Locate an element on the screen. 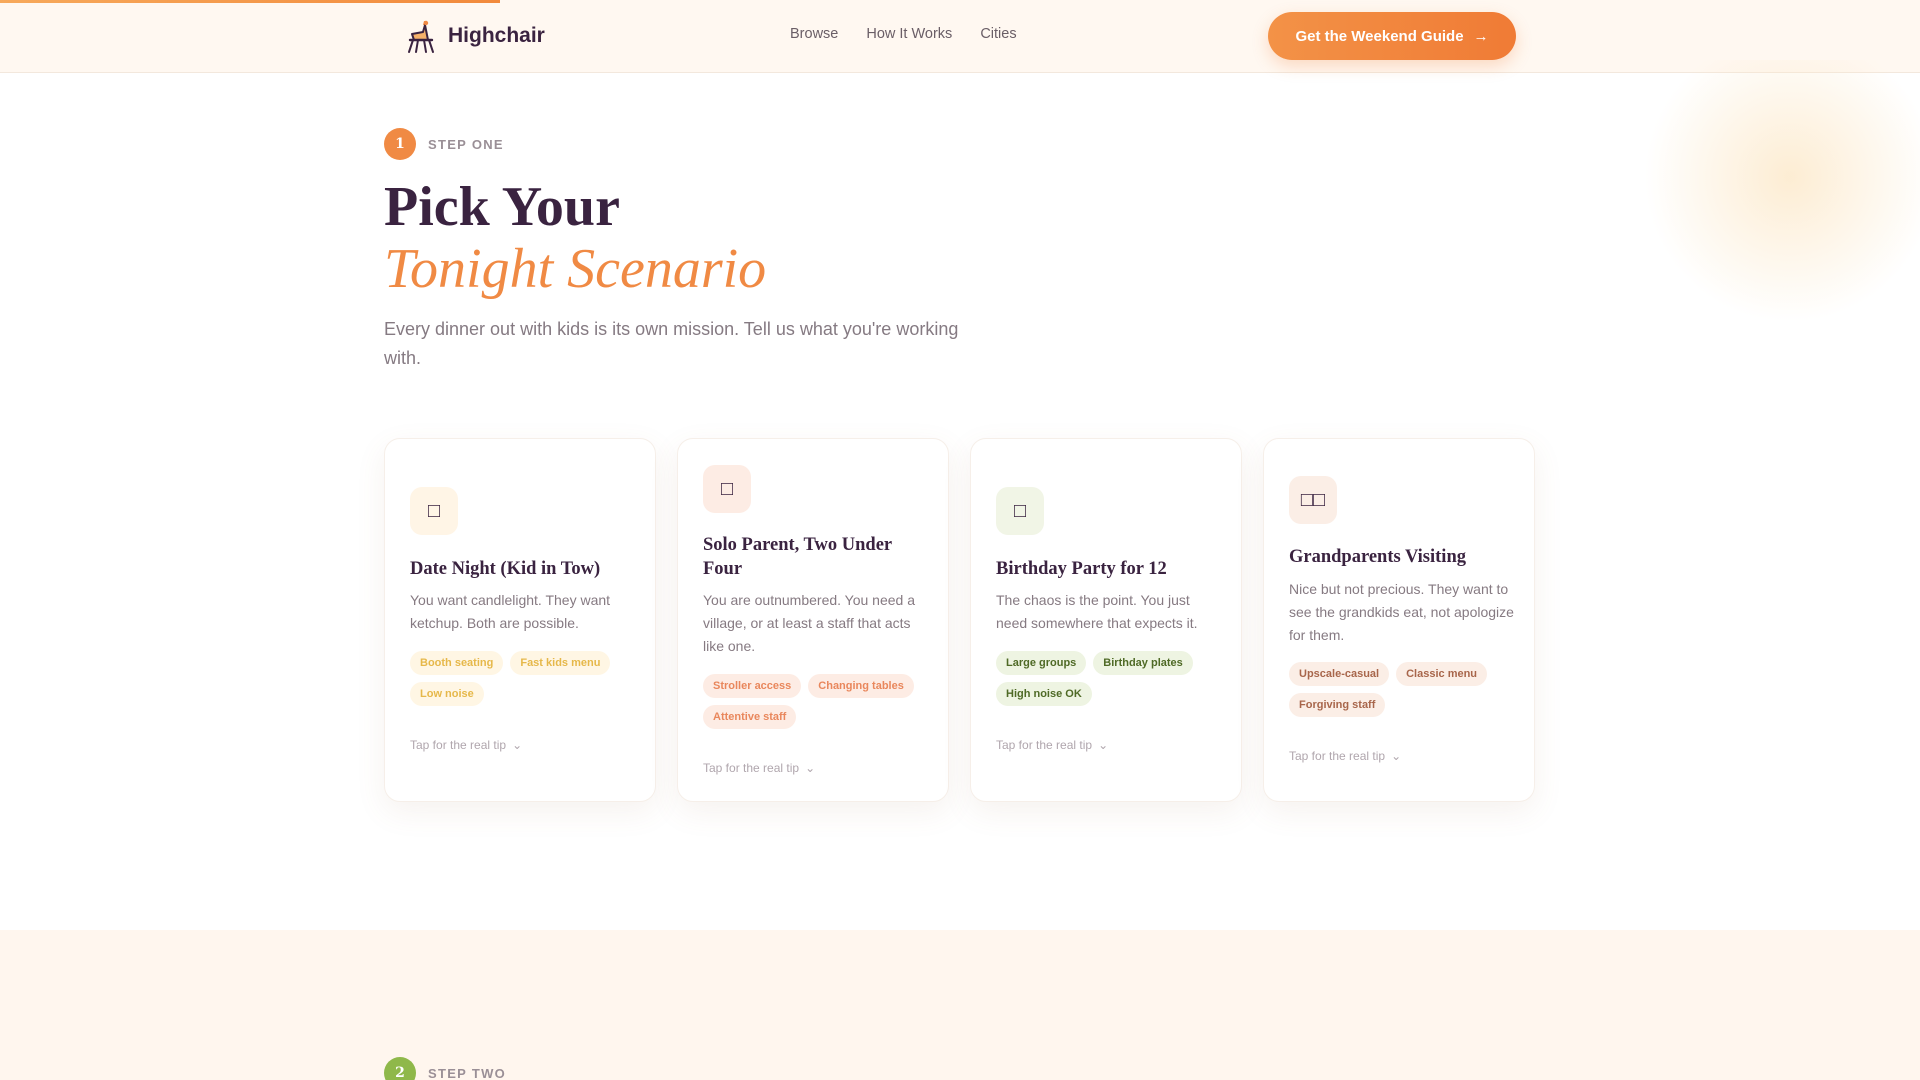  step-two-indicator: 2 STEP TWO is located at coordinates (445, 1068).